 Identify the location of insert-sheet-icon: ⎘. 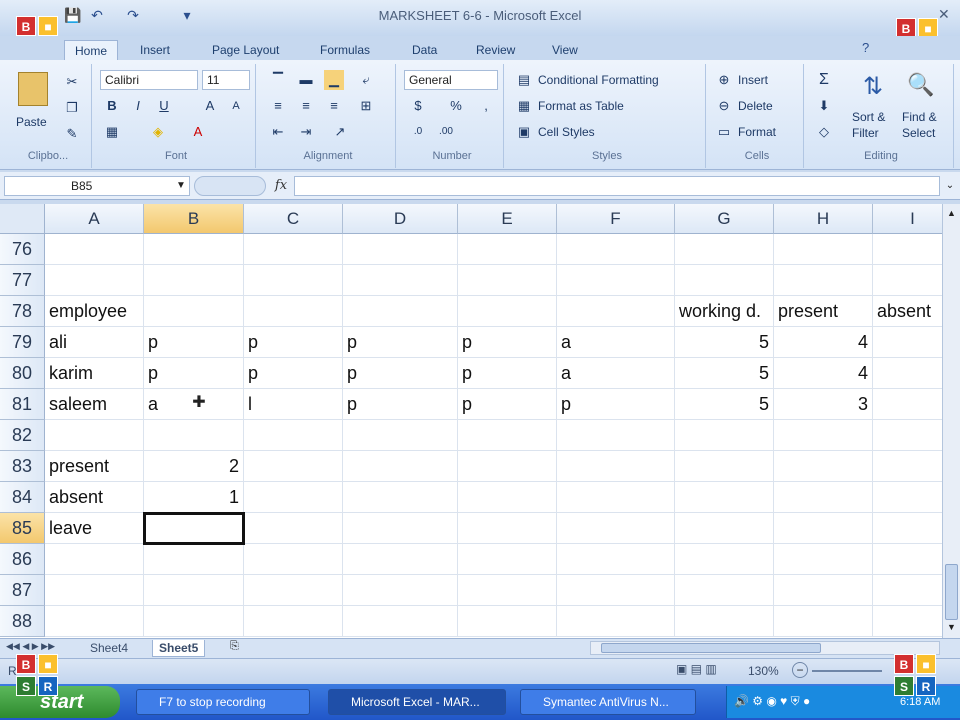
(241, 648).